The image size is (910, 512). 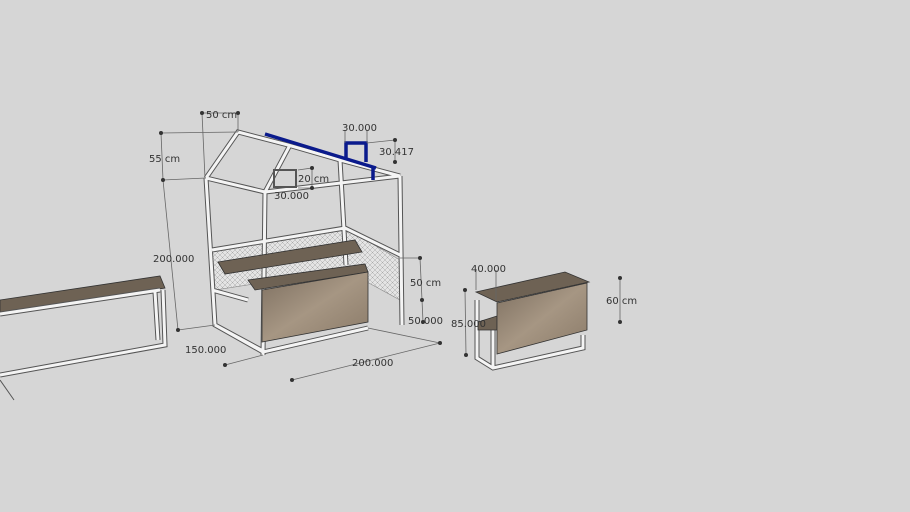 What do you see at coordinates (359, 128) in the screenshot?
I see `dim-chimney-width: 30.000` at bounding box center [359, 128].